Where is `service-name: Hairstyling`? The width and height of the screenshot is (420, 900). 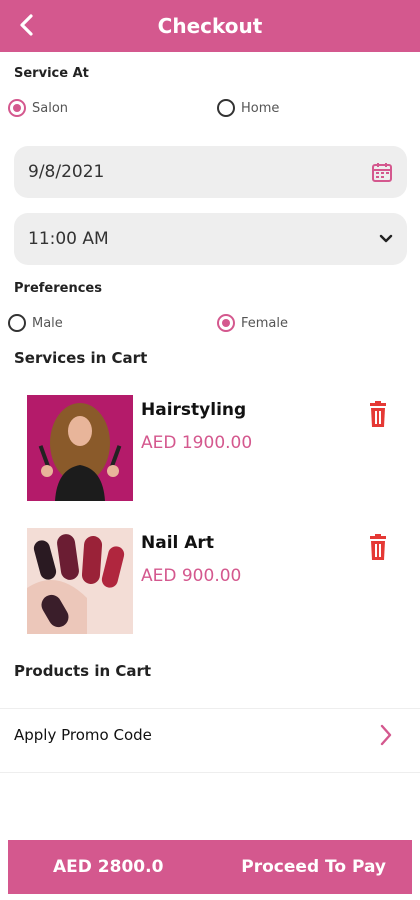 service-name: Hairstyling is located at coordinates (194, 410).